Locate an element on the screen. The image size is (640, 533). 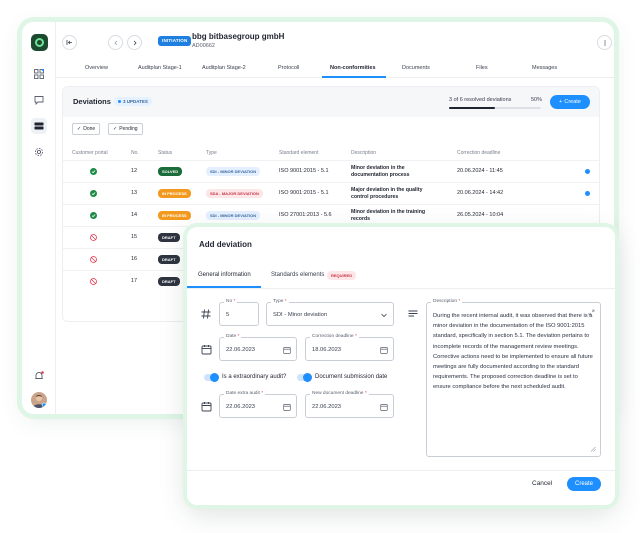
company-name: bbg bitbasegroup gmbH is located at coordinates (238, 36).